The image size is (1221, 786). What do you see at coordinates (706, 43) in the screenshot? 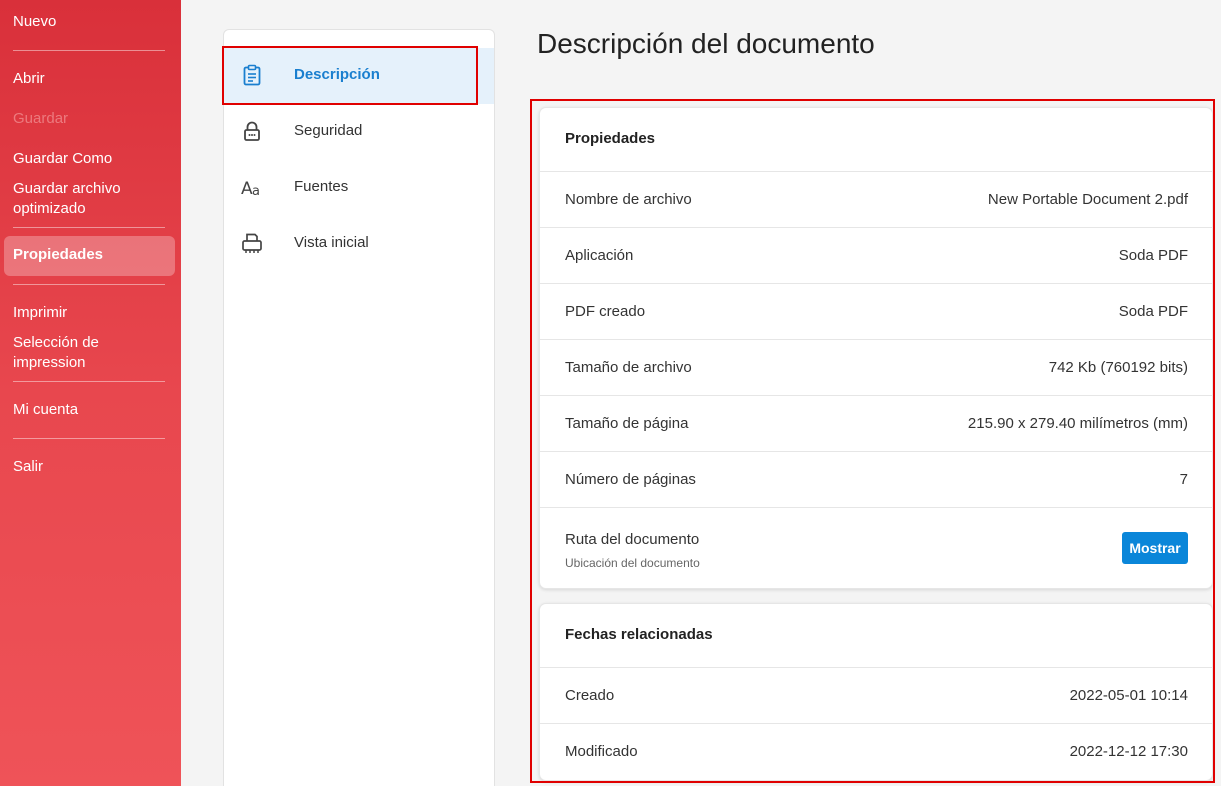
I see `page-title: Descripción del documento` at bounding box center [706, 43].